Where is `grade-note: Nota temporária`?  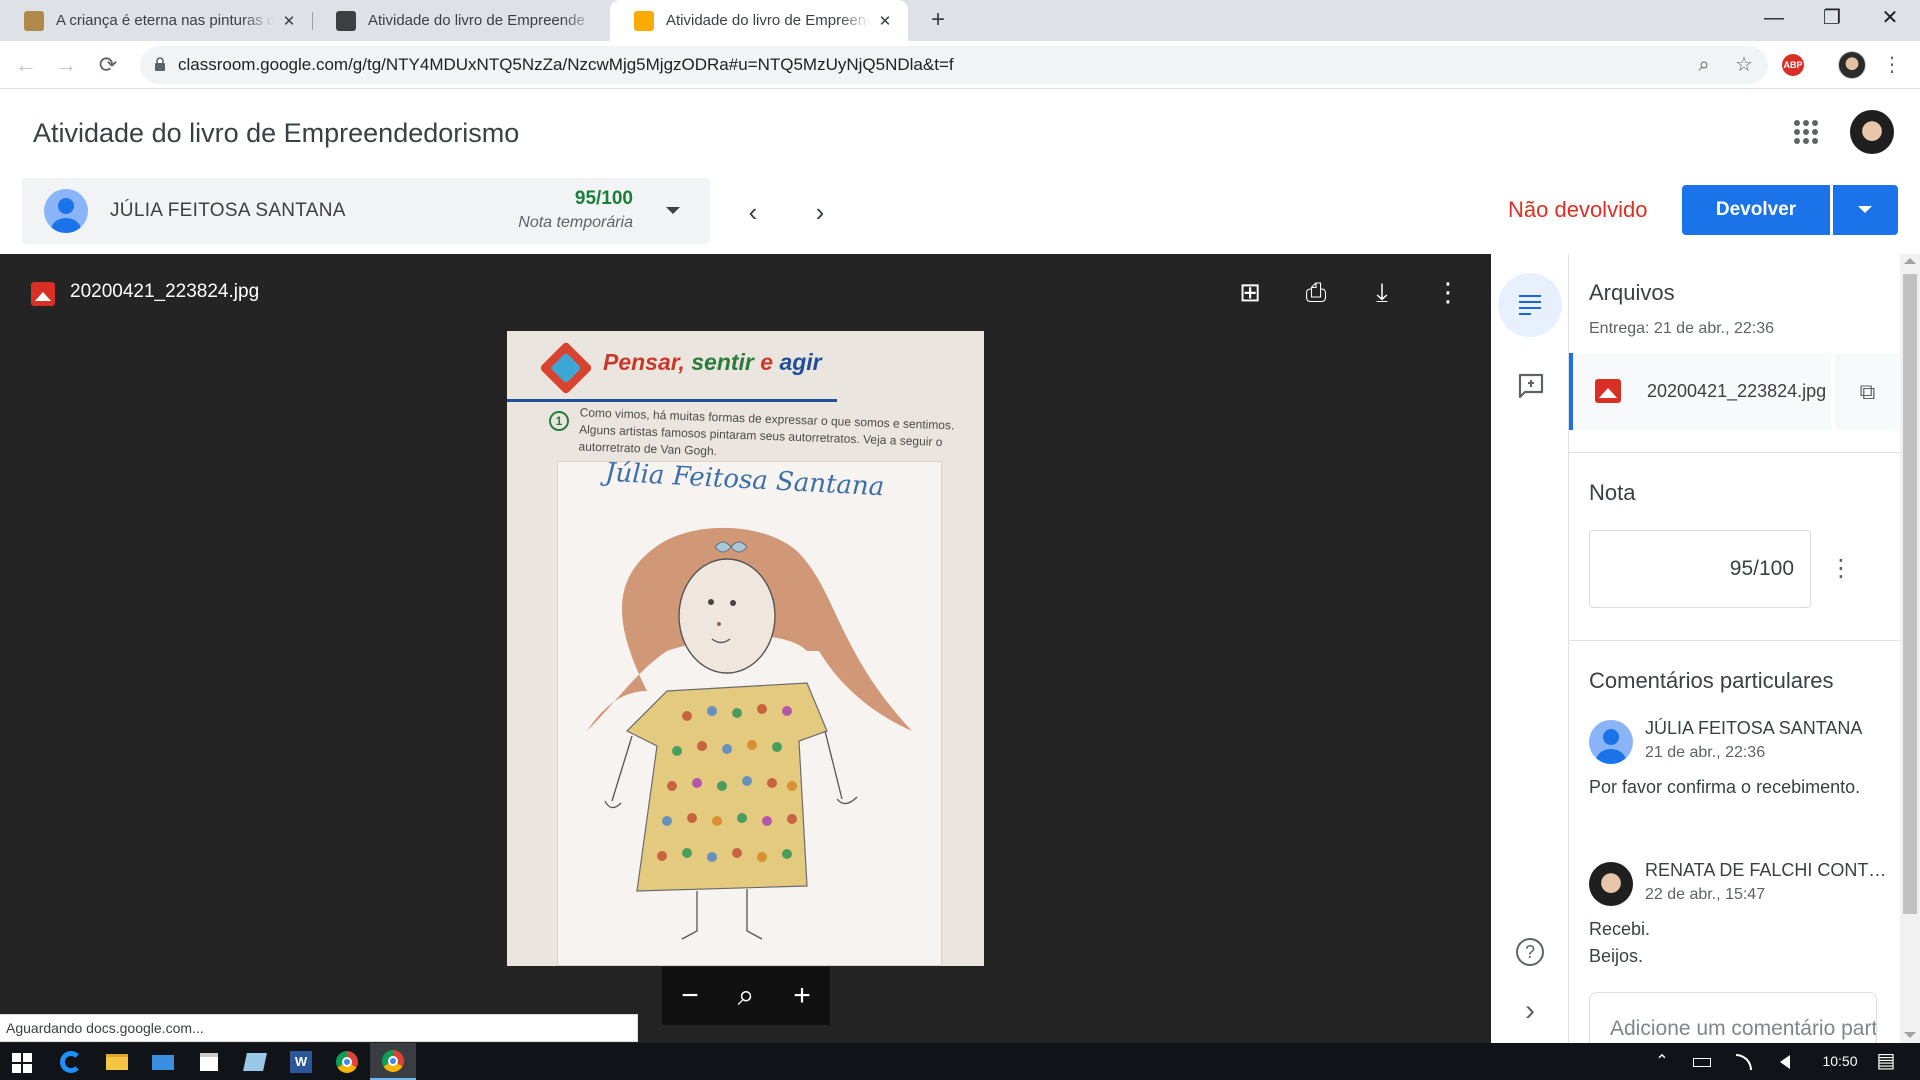
grade-note: Nota temporária is located at coordinates (575, 222).